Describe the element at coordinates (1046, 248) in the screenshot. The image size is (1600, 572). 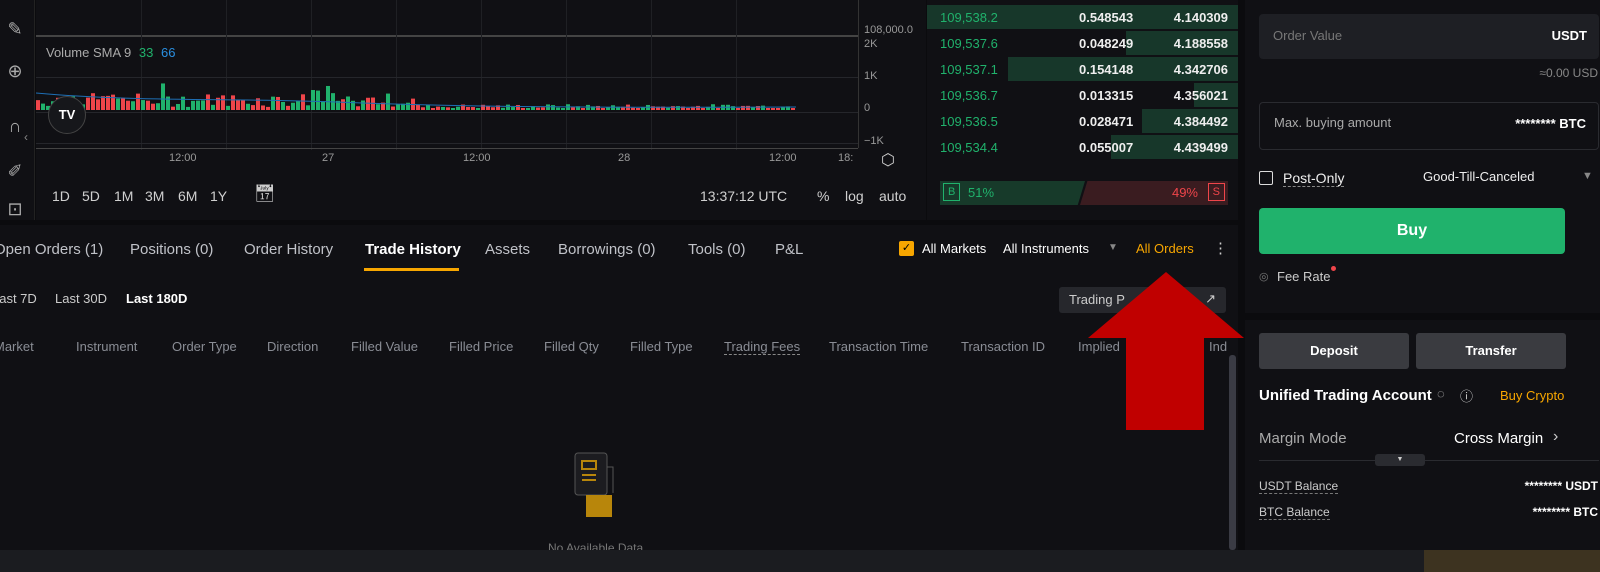
I see `all-instruments-select: All Instruments` at that location.